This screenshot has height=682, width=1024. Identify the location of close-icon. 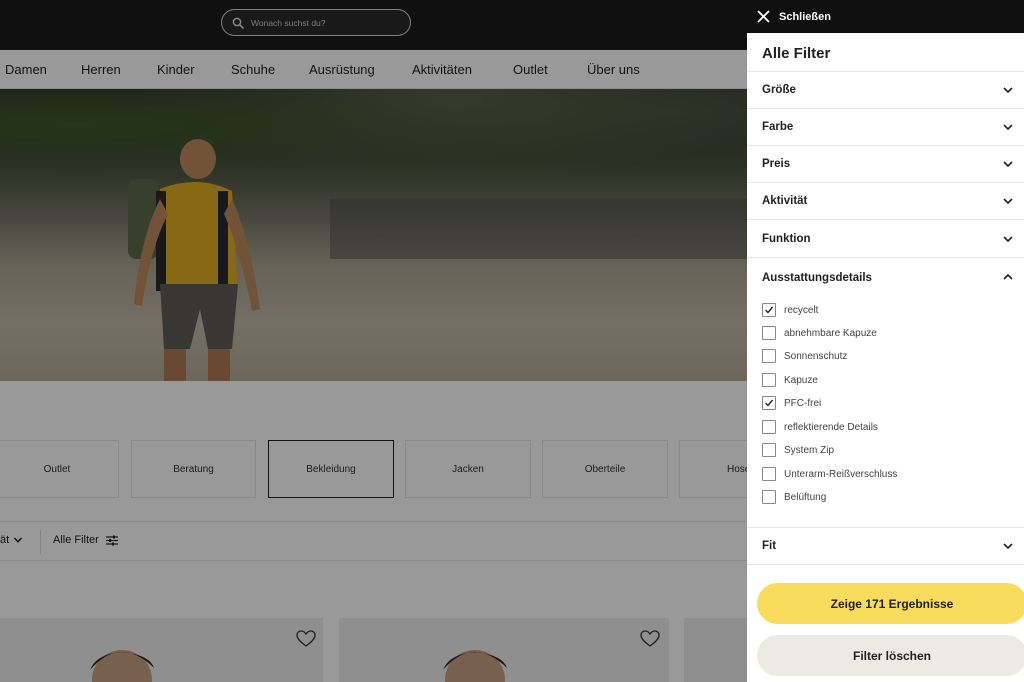
(763, 16).